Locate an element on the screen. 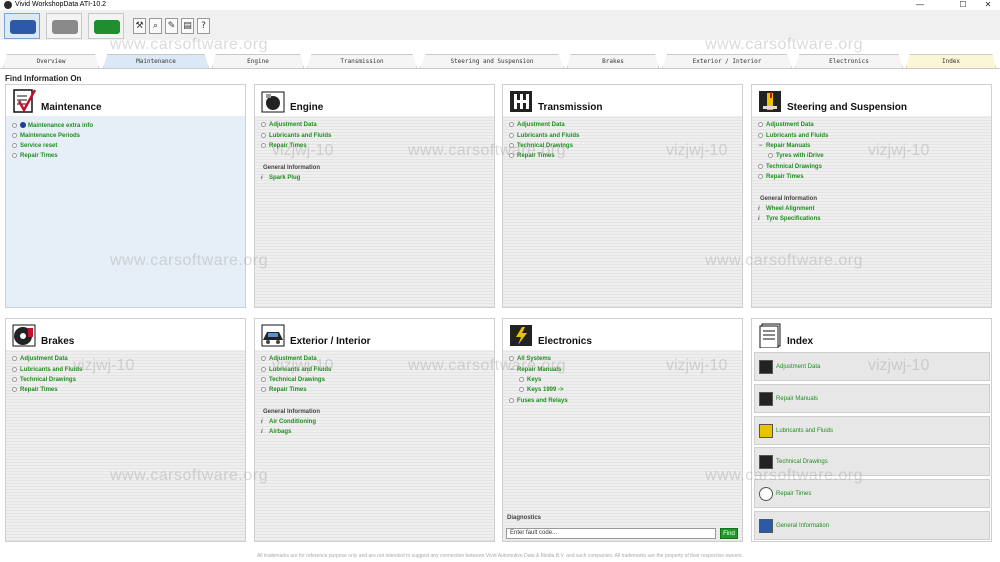 The image size is (1000, 562). checklist-icon is located at coordinates (25, 101).